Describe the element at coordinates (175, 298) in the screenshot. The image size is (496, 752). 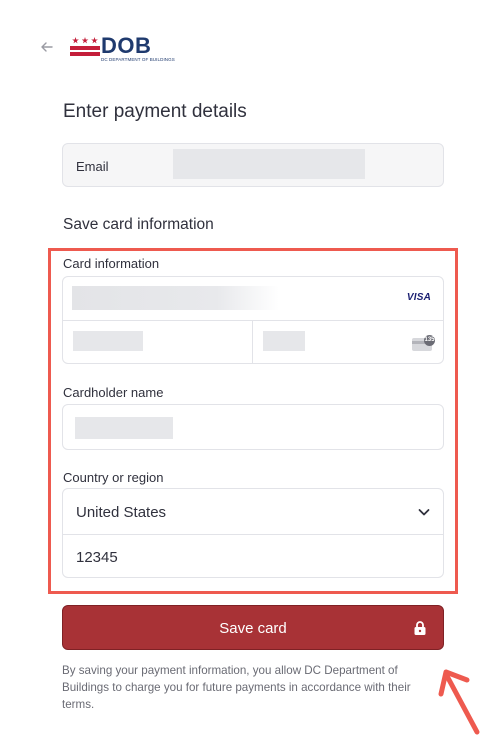
I see `card-number-redacted` at that location.